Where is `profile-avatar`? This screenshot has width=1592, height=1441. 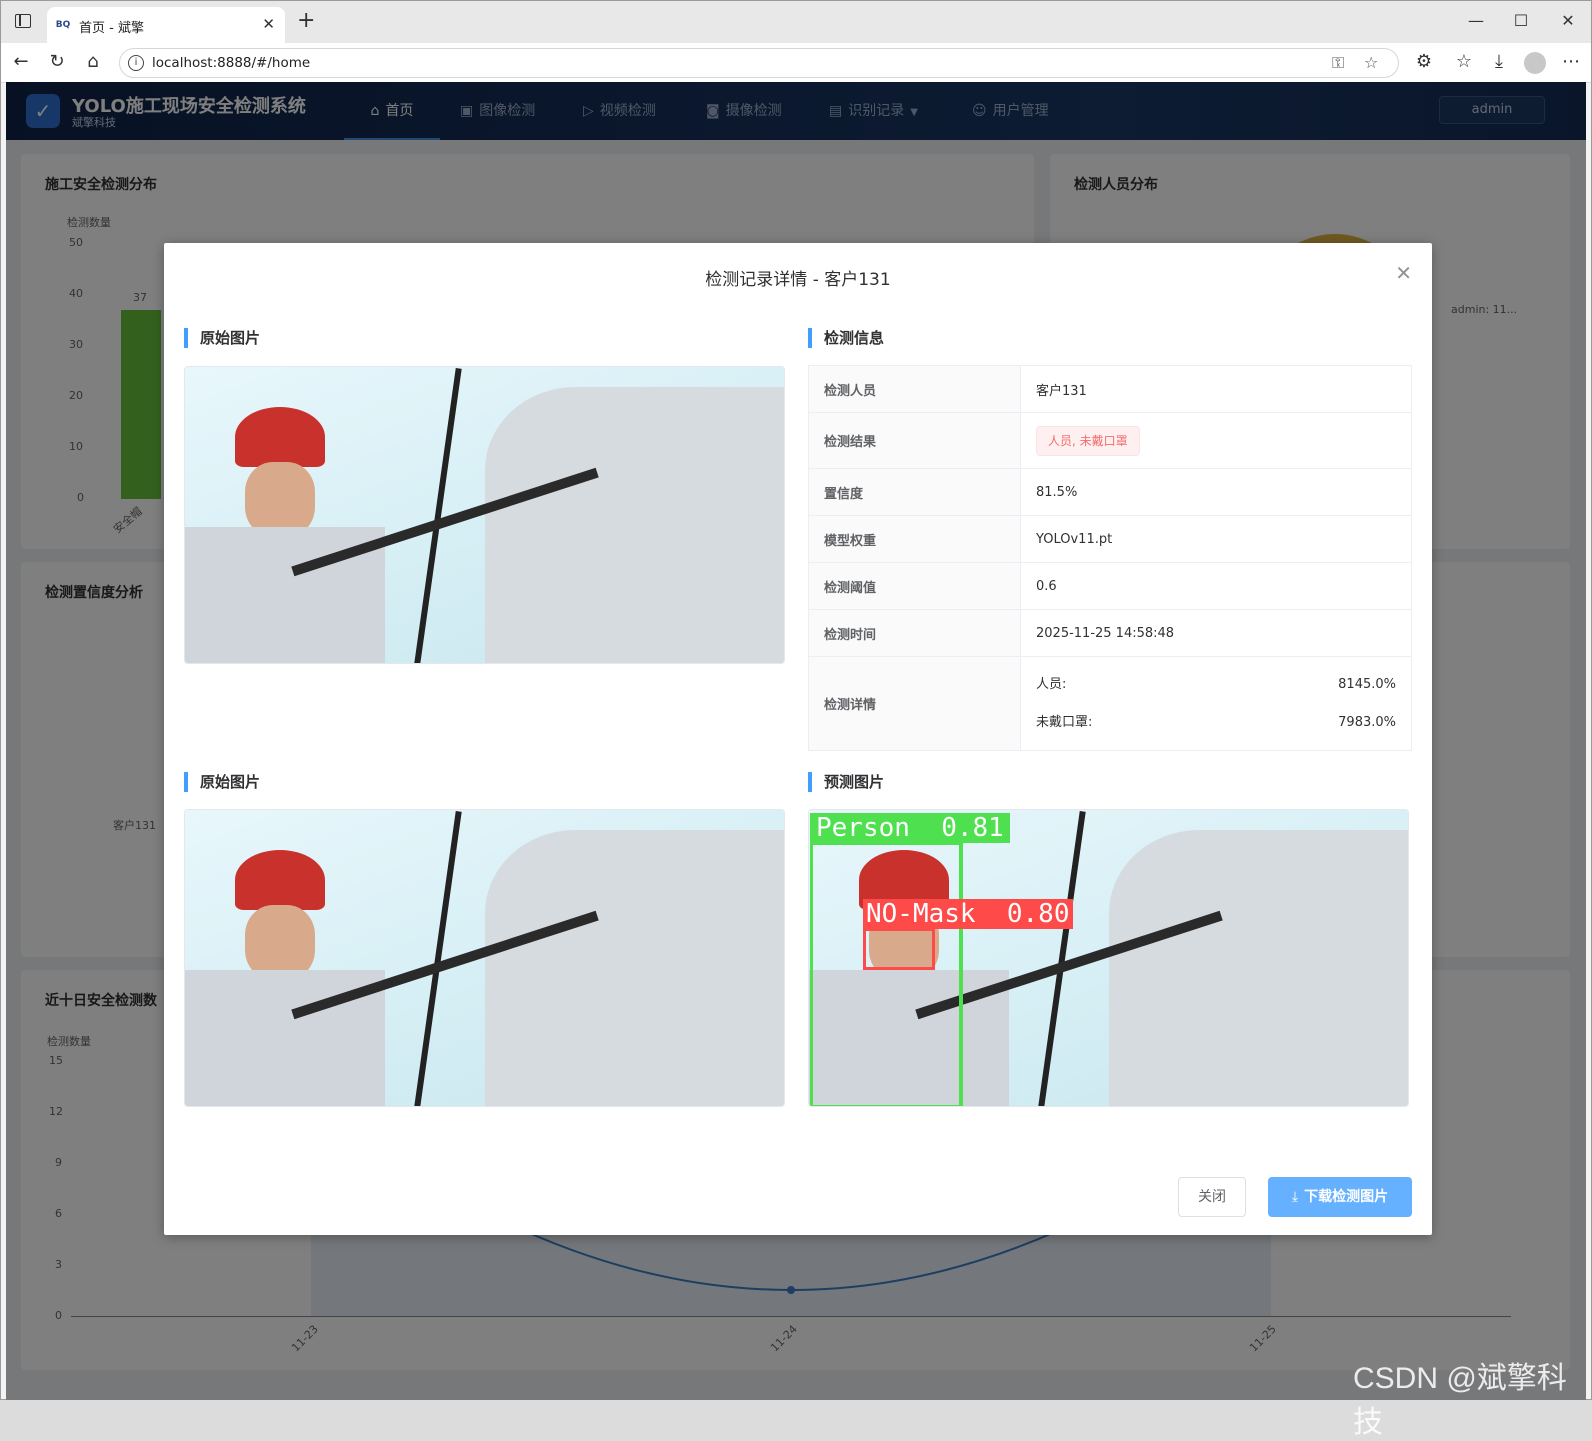 profile-avatar is located at coordinates (1535, 63).